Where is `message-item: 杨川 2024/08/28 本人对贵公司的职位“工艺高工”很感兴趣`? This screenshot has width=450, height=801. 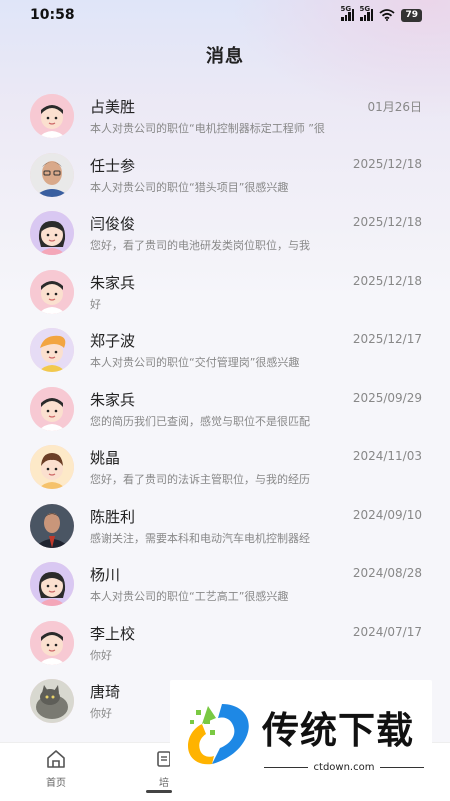 message-item: 杨川 2024/08/28 本人对贵公司的职位“工艺高工”很感兴趣 is located at coordinates (225, 583).